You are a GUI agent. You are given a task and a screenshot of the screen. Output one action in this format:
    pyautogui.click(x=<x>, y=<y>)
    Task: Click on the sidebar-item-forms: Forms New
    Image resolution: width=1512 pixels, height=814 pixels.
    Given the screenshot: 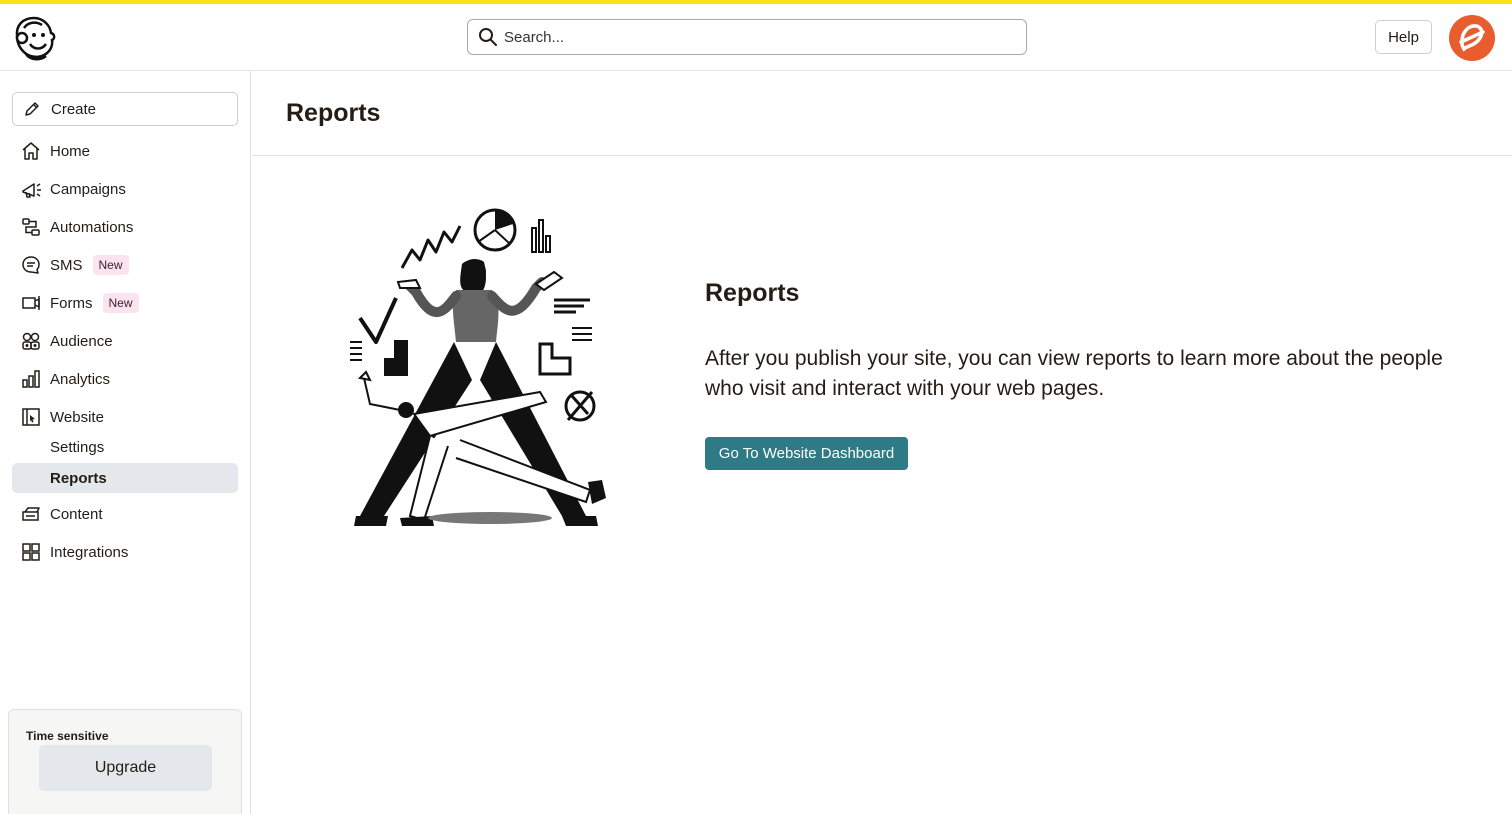 What is the action you would take?
    pyautogui.click(x=125, y=303)
    